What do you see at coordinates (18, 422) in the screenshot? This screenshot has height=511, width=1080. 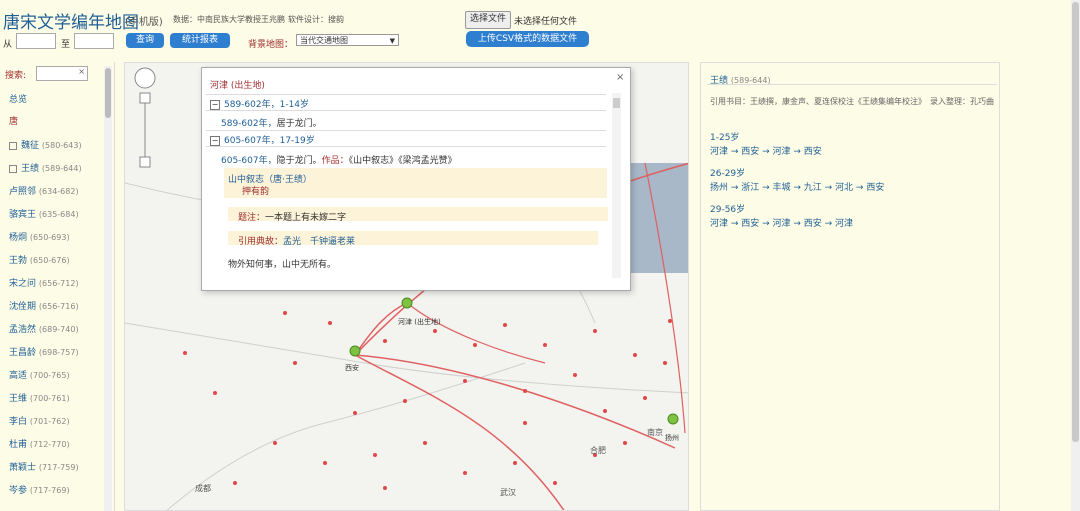 I see `poet-name: 李白` at bounding box center [18, 422].